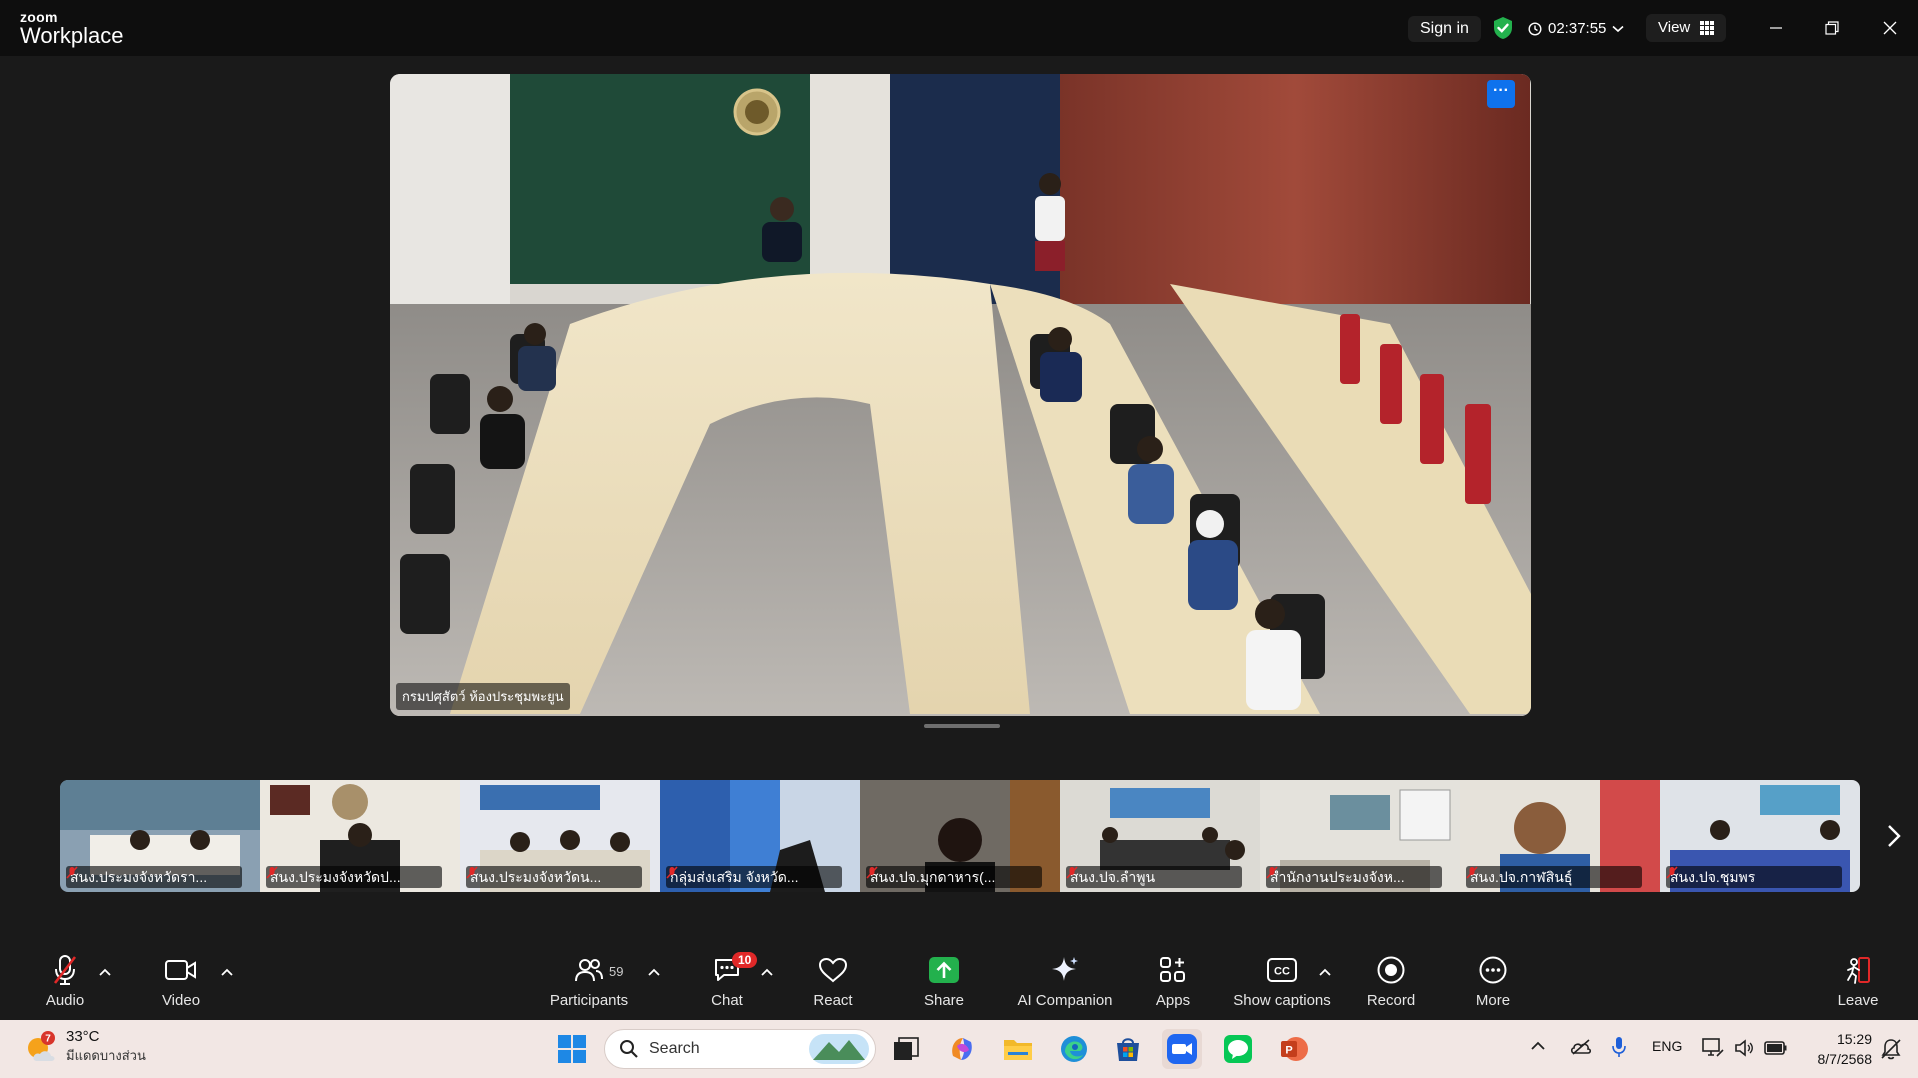  I want to click on participants-button: Participants, so click(589, 983).